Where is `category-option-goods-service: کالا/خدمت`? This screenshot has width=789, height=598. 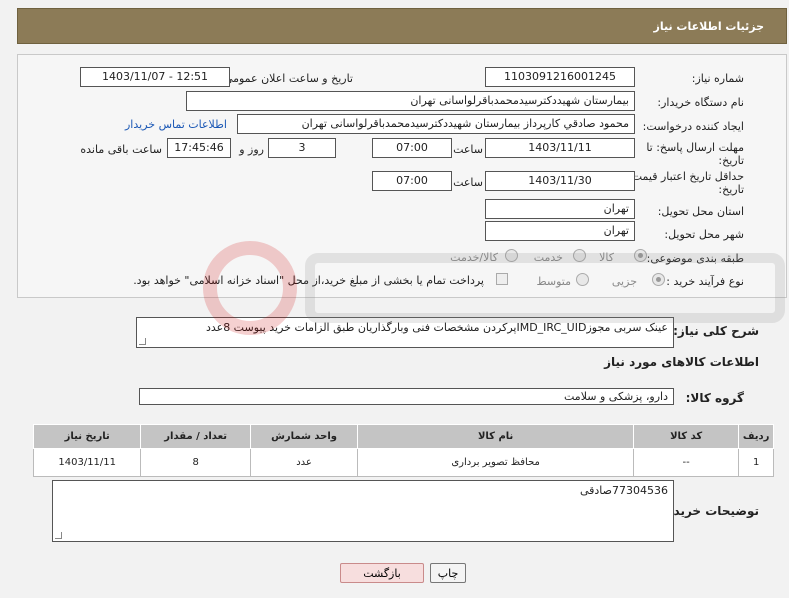
category-option-goods-service: کالا/خدمت is located at coordinates (474, 257).